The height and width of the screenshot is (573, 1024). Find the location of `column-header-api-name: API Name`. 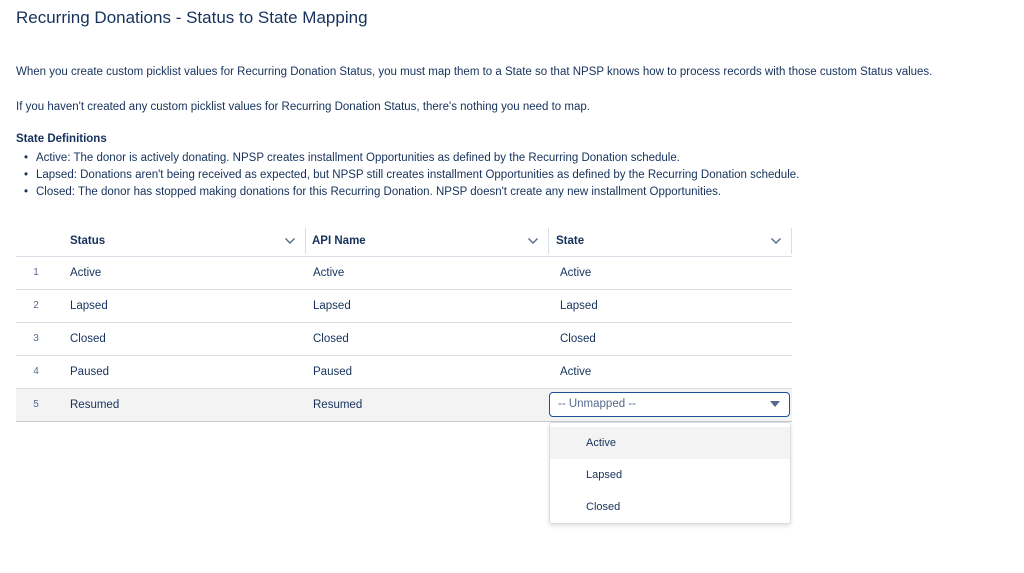

column-header-api-name: API Name is located at coordinates (427, 241).